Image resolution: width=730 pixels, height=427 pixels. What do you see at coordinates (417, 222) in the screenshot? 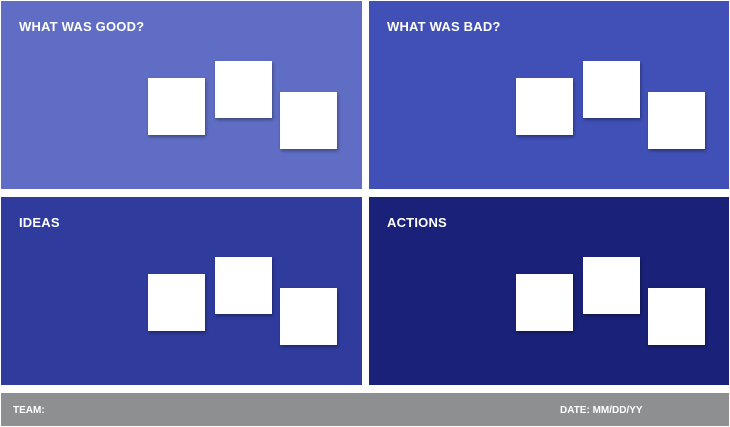
I see `quadrant-title: ACTIONS` at bounding box center [417, 222].